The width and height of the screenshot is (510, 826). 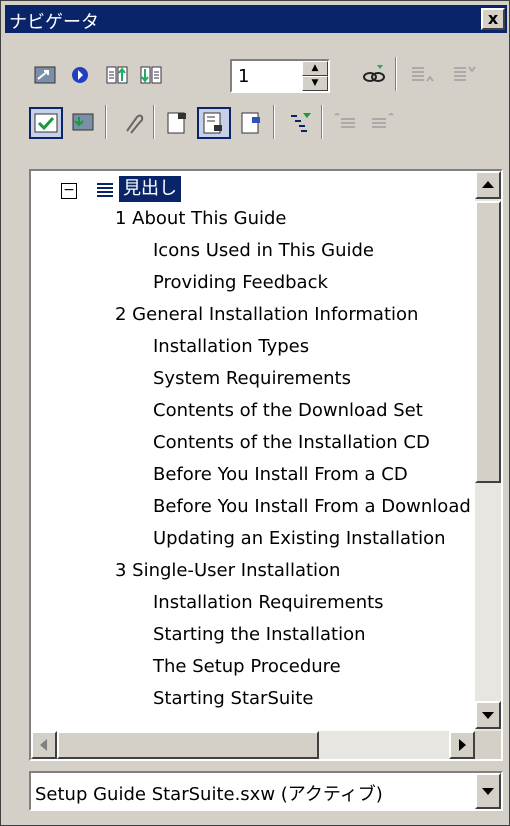 What do you see at coordinates (259, 635) in the screenshot?
I see `tree-section-item: Starting the Installation` at bounding box center [259, 635].